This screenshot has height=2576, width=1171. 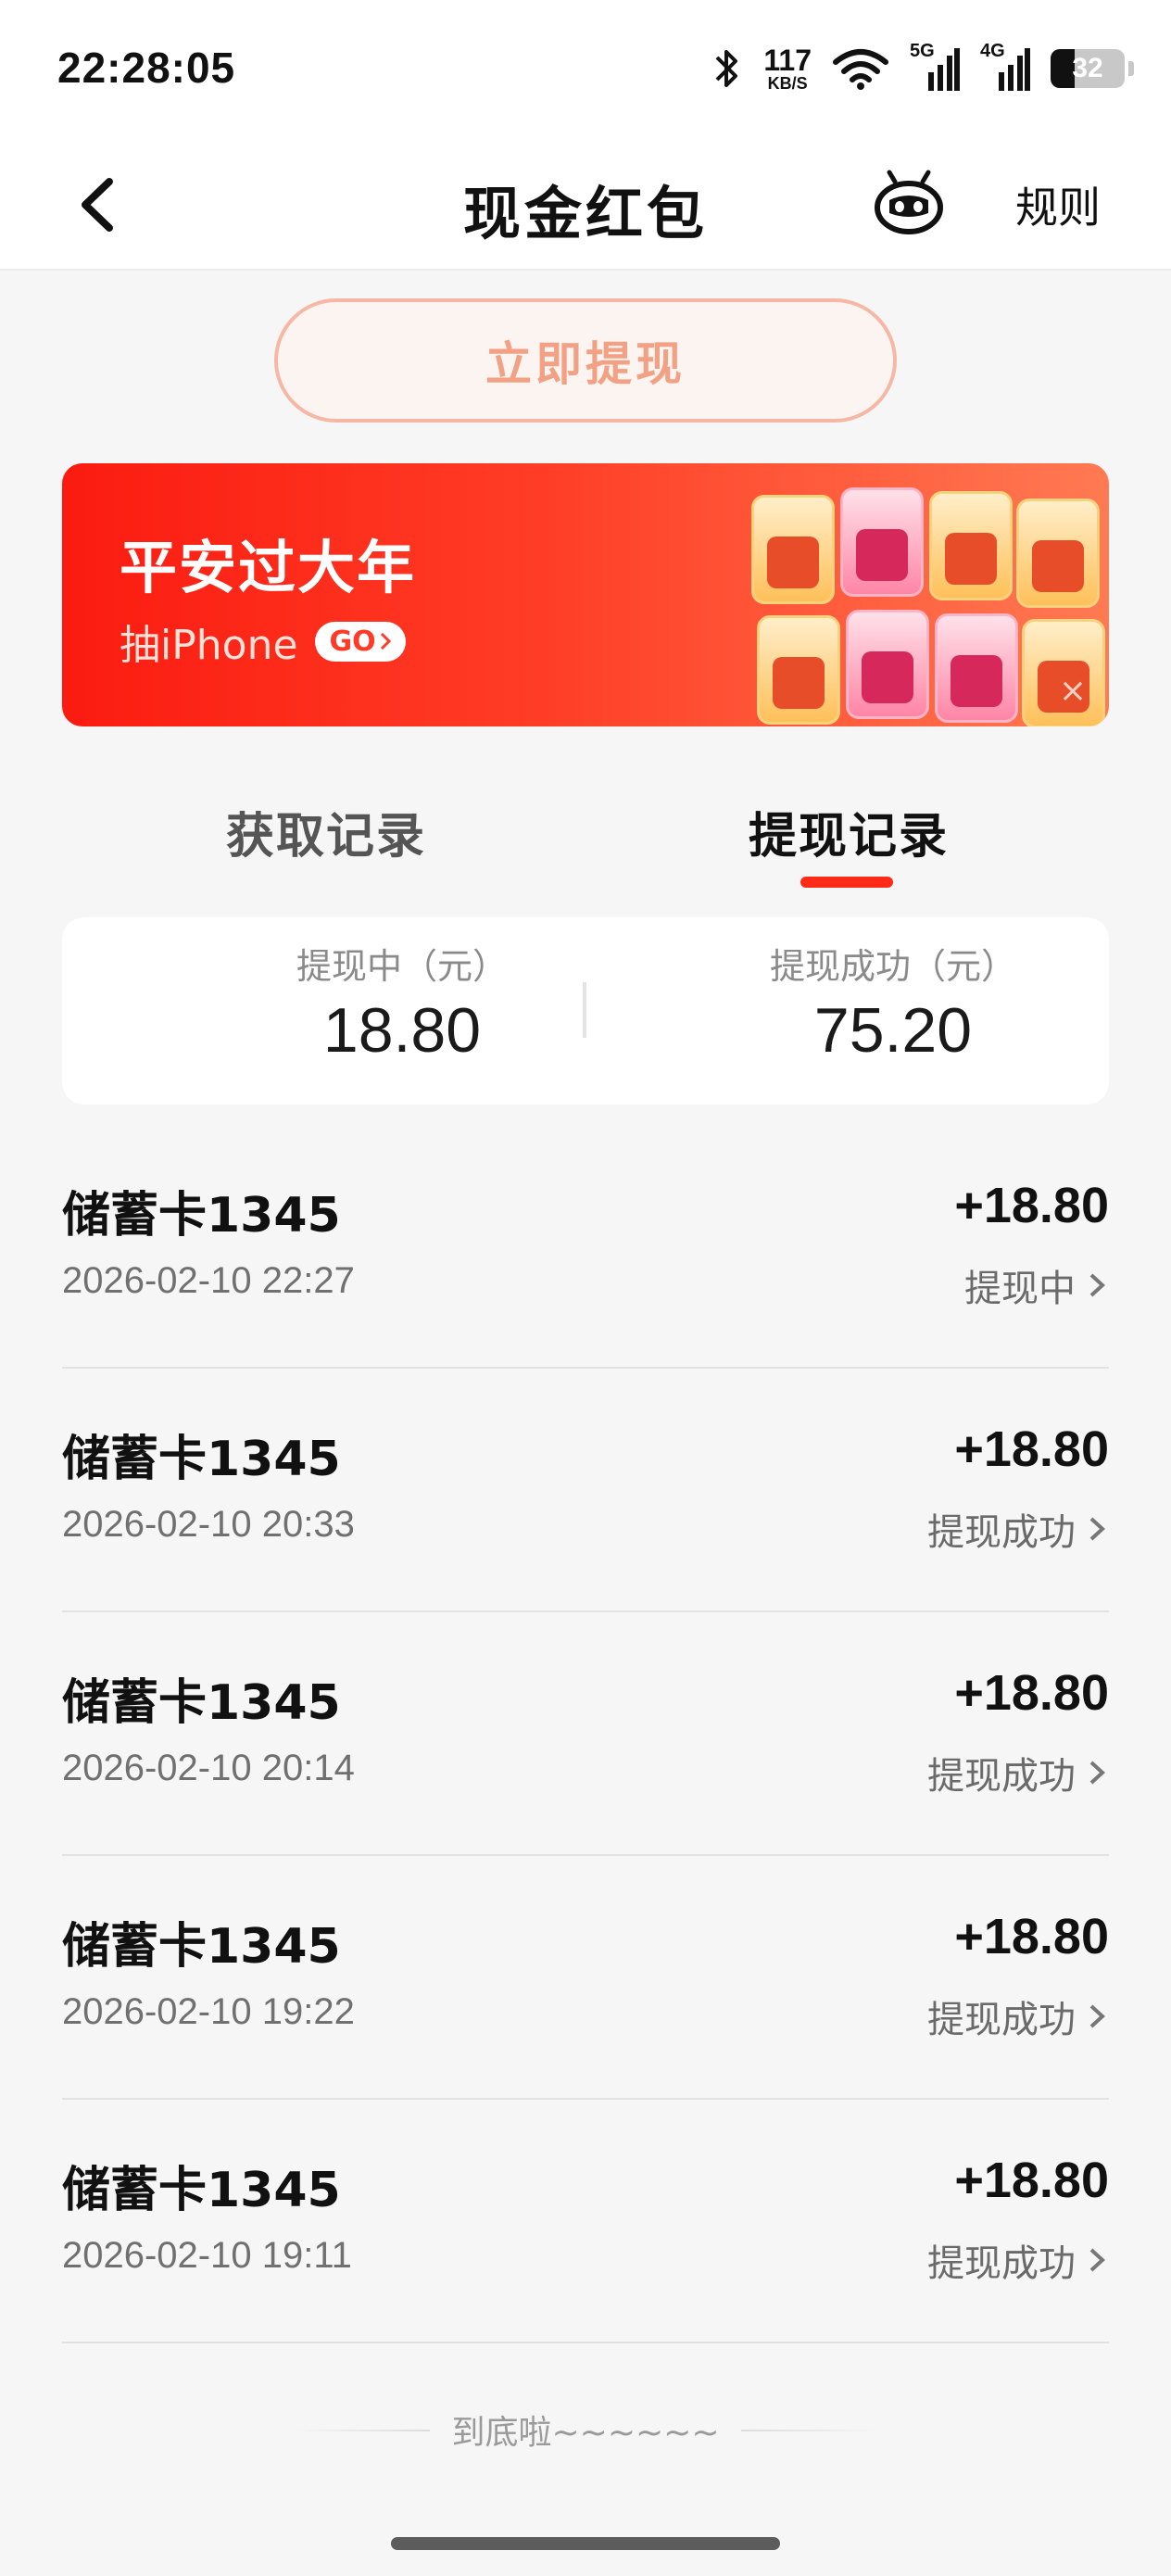 I want to click on net-speed: 117 KB/S, so click(x=788, y=68).